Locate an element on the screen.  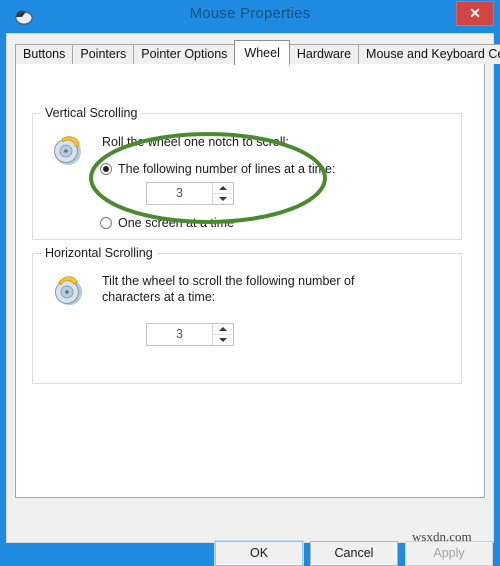
horizontal-characters-spinner: 3 is located at coordinates (190, 334).